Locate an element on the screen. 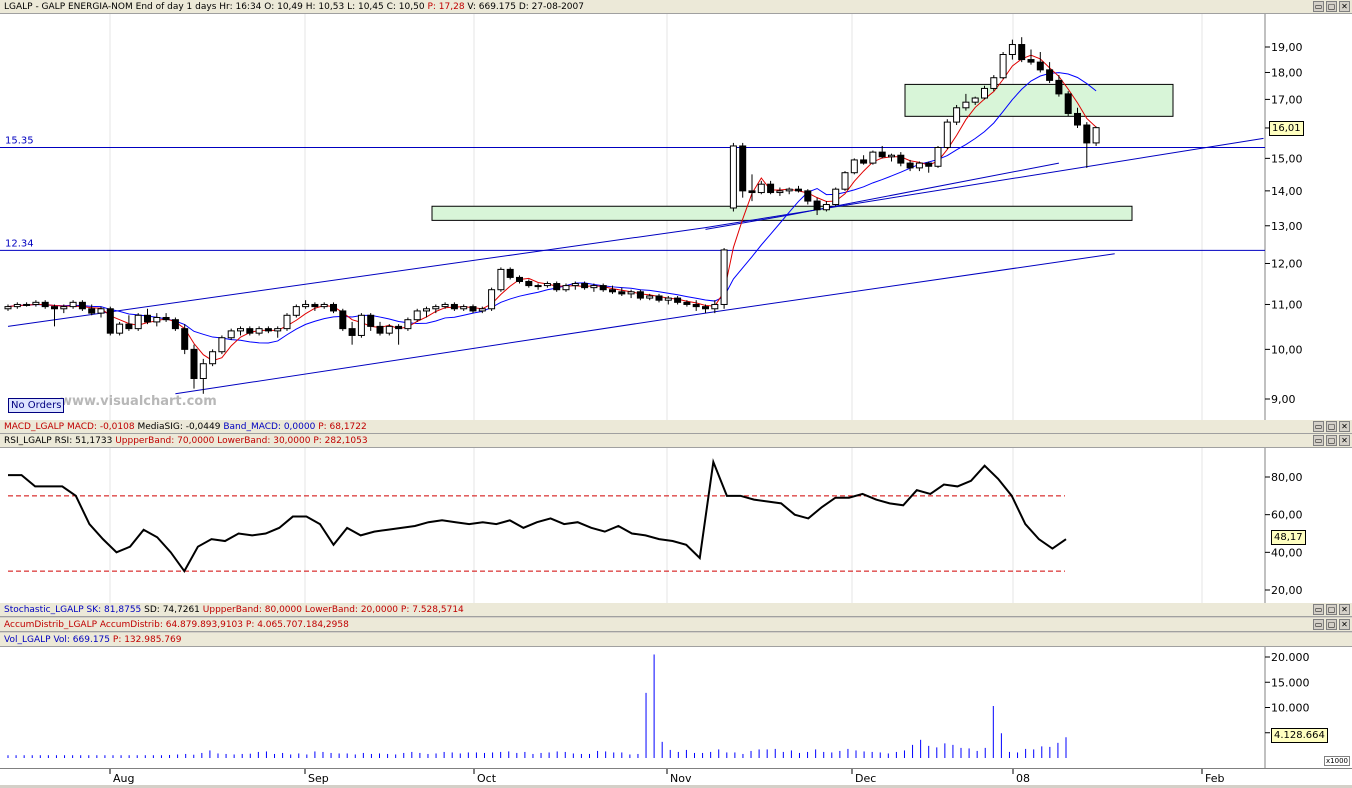 This screenshot has height=788, width=1352. price-tick-label: 15,00 is located at coordinates (1287, 158).